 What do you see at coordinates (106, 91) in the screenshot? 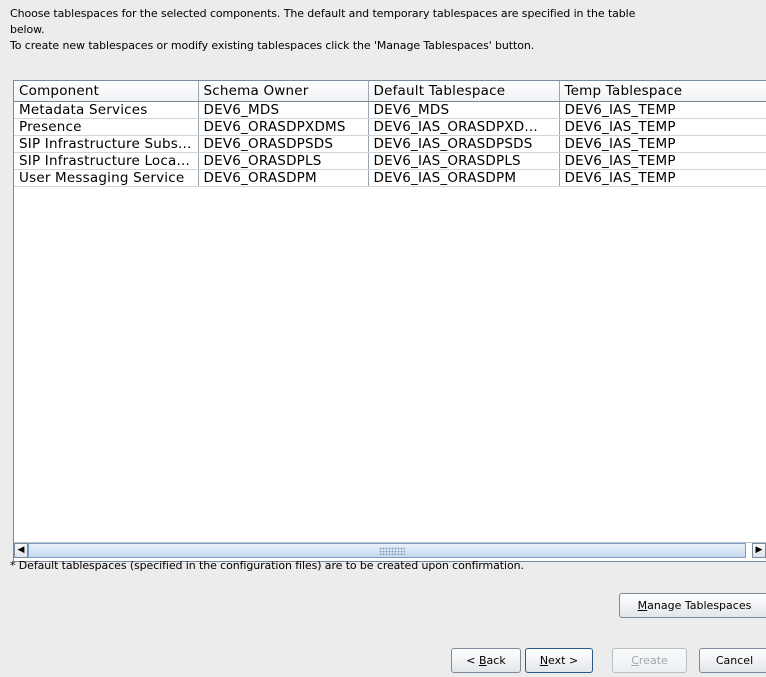
I see `column-header-component: Component` at bounding box center [106, 91].